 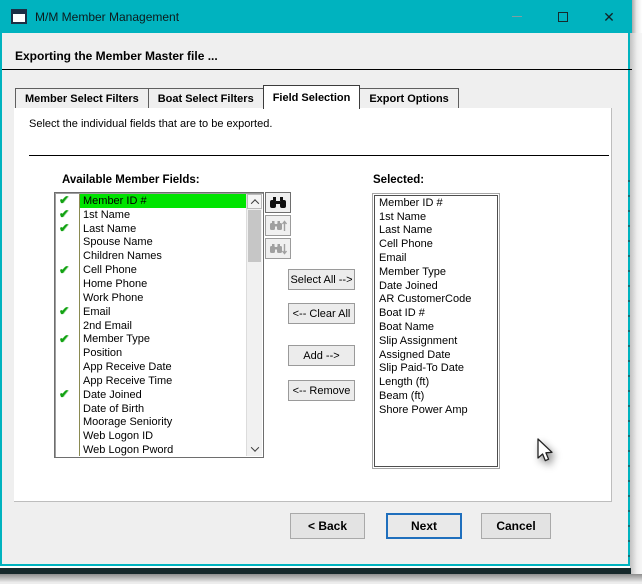 I want to click on chevron-down-icon, so click(x=254, y=447).